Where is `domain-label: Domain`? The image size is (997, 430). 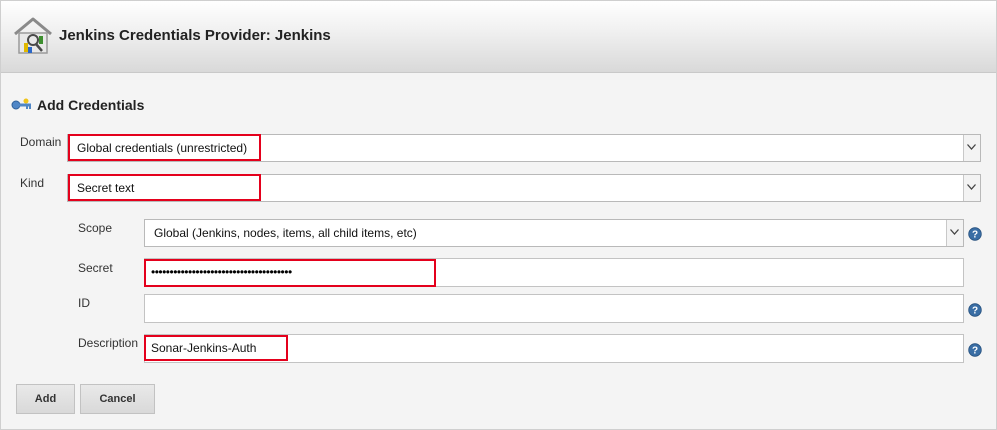
domain-label: Domain is located at coordinates (41, 142).